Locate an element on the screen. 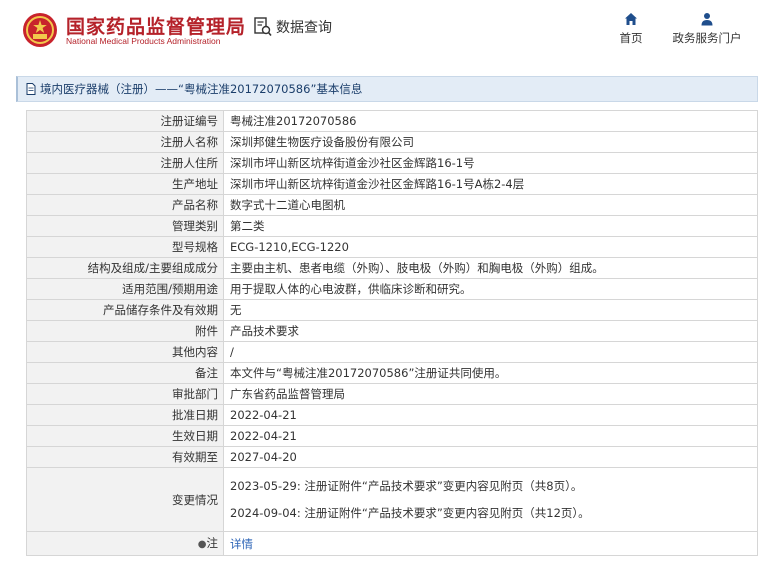 The width and height of the screenshot is (758, 564). change-item: 2023-05-29: 注册证附件“产品技术要求”变更内容见附页（共8页）。 is located at coordinates (406, 486).